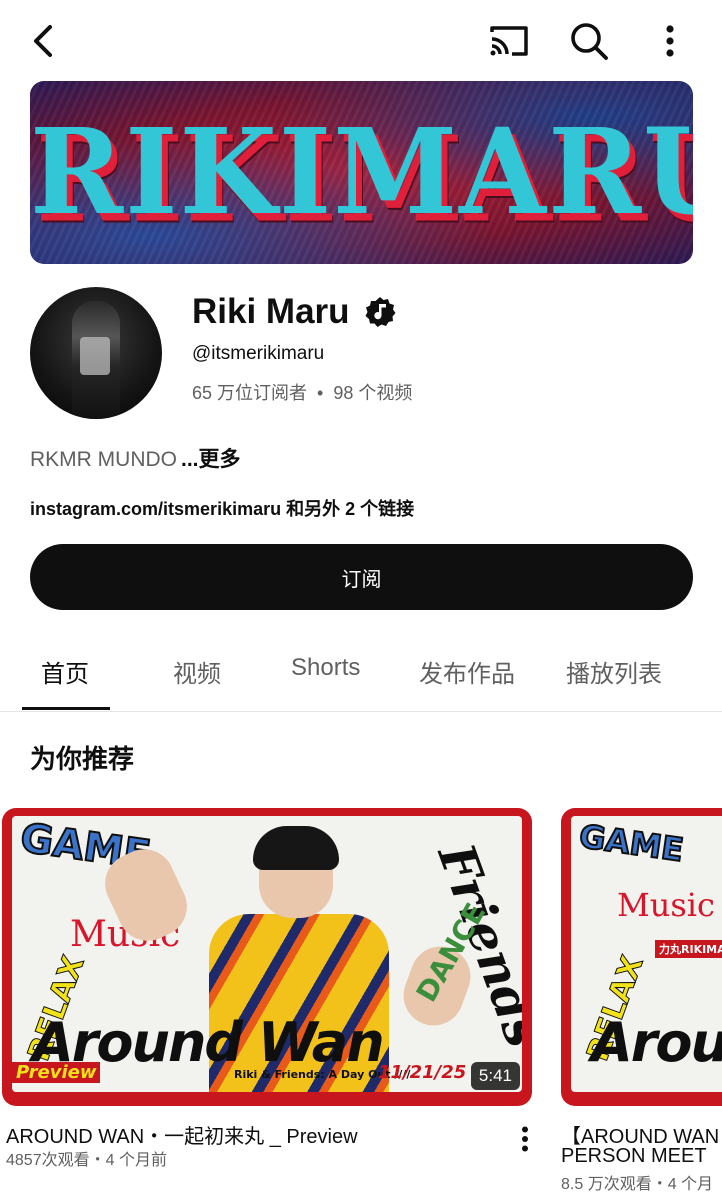 The image size is (722, 1200). I want to click on cast-icon, so click(509, 41).